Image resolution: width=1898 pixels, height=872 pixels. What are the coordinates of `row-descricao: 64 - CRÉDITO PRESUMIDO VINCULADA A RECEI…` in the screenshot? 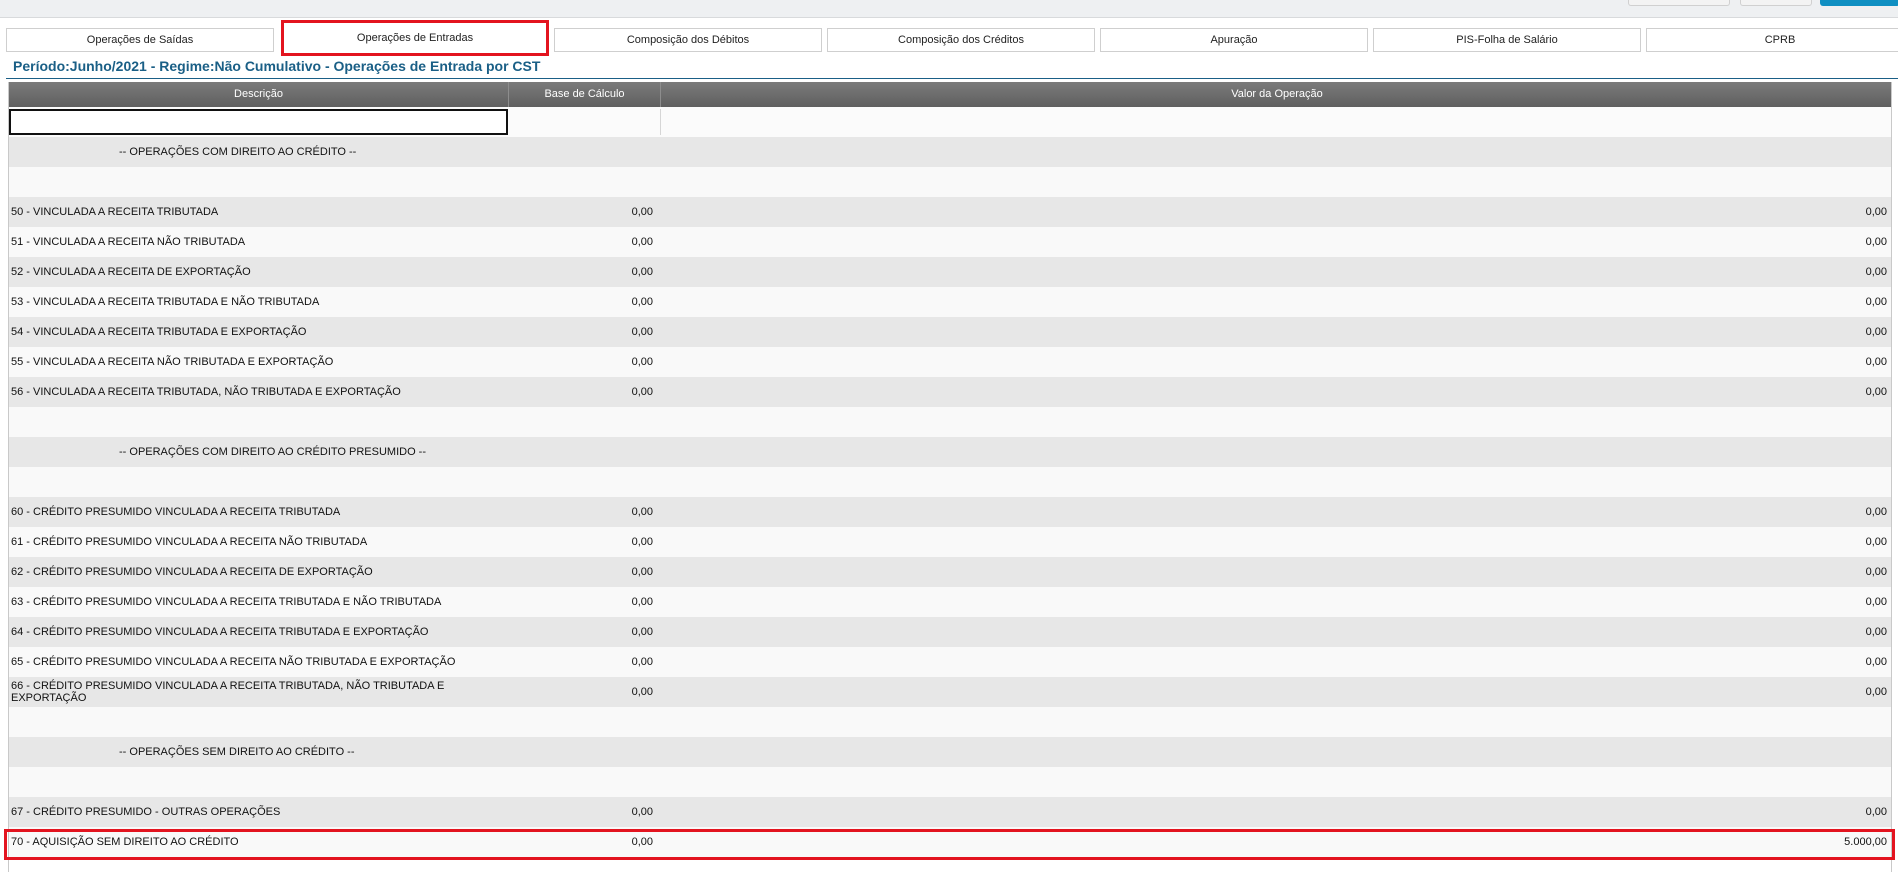 It's located at (220, 632).